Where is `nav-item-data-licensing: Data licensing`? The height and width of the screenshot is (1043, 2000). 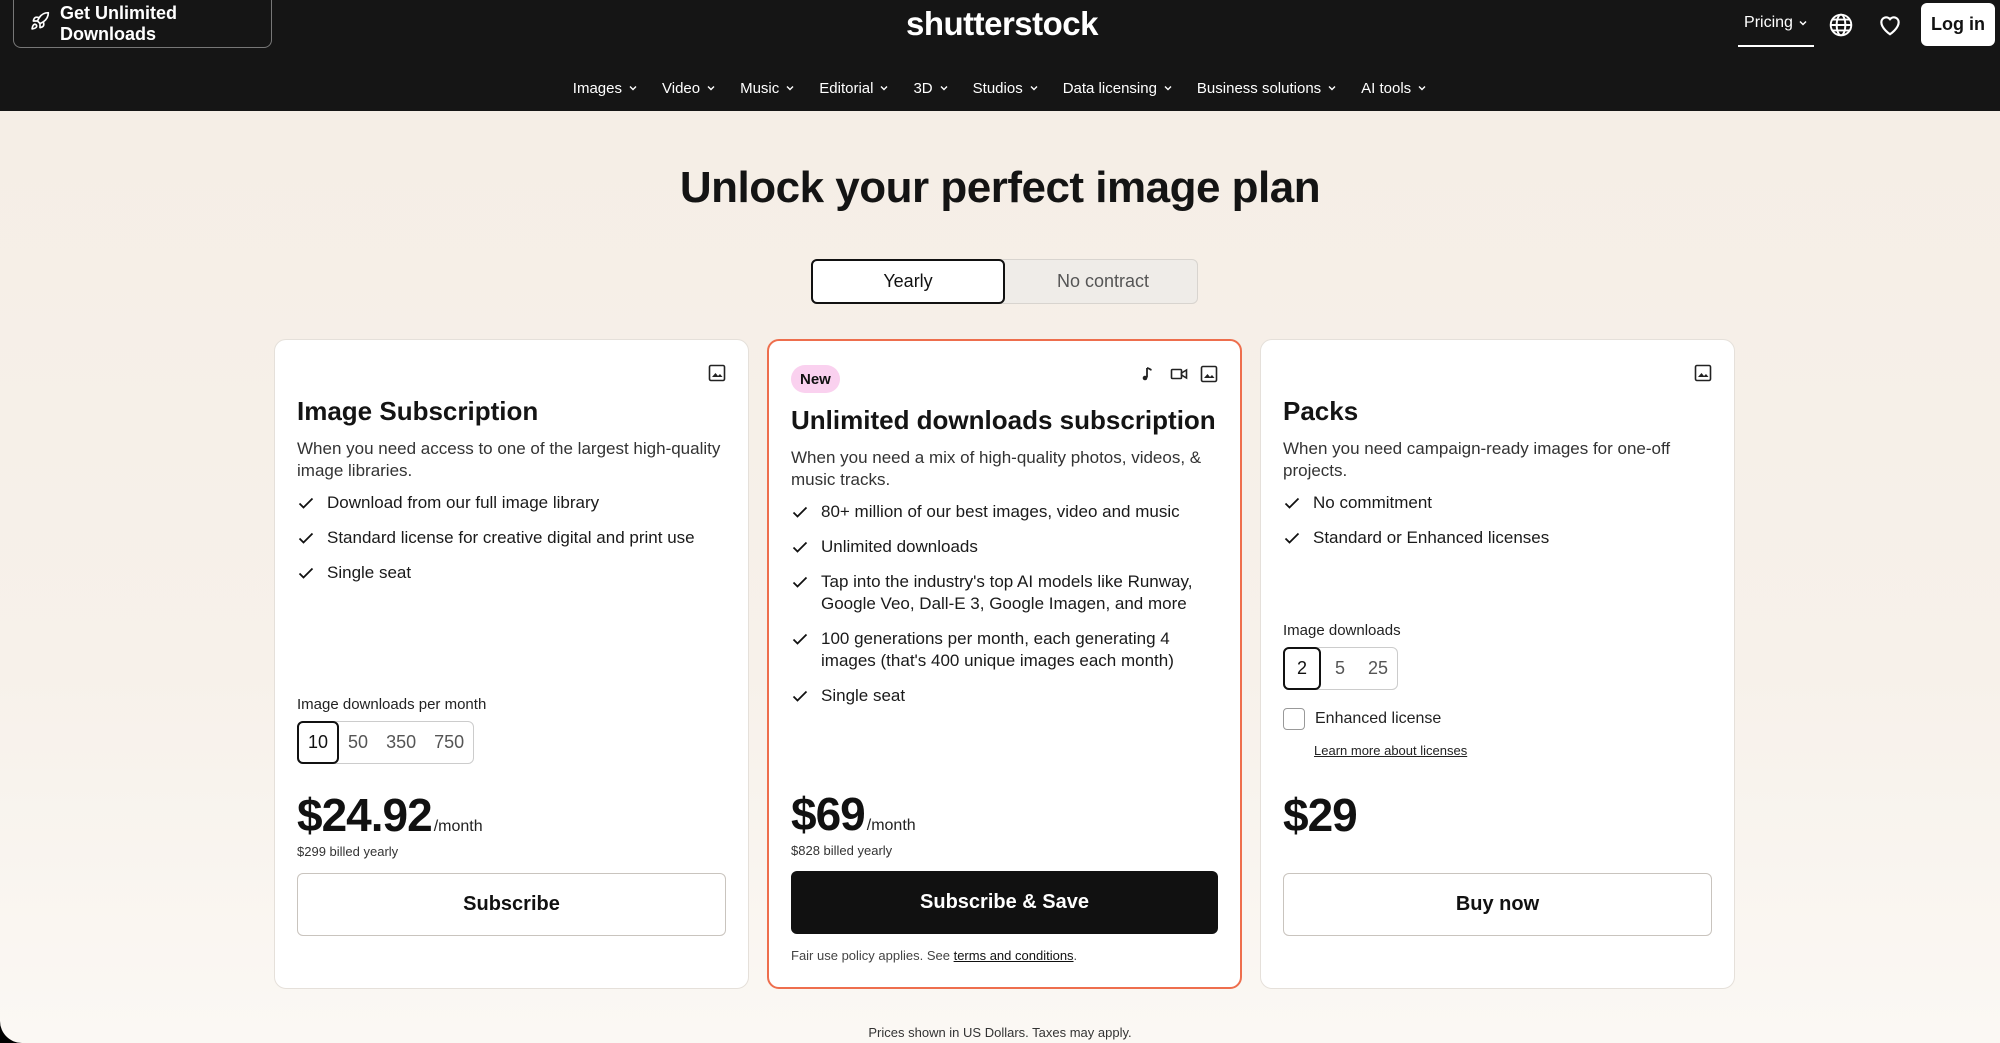 nav-item-data-licensing: Data licensing is located at coordinates (1118, 88).